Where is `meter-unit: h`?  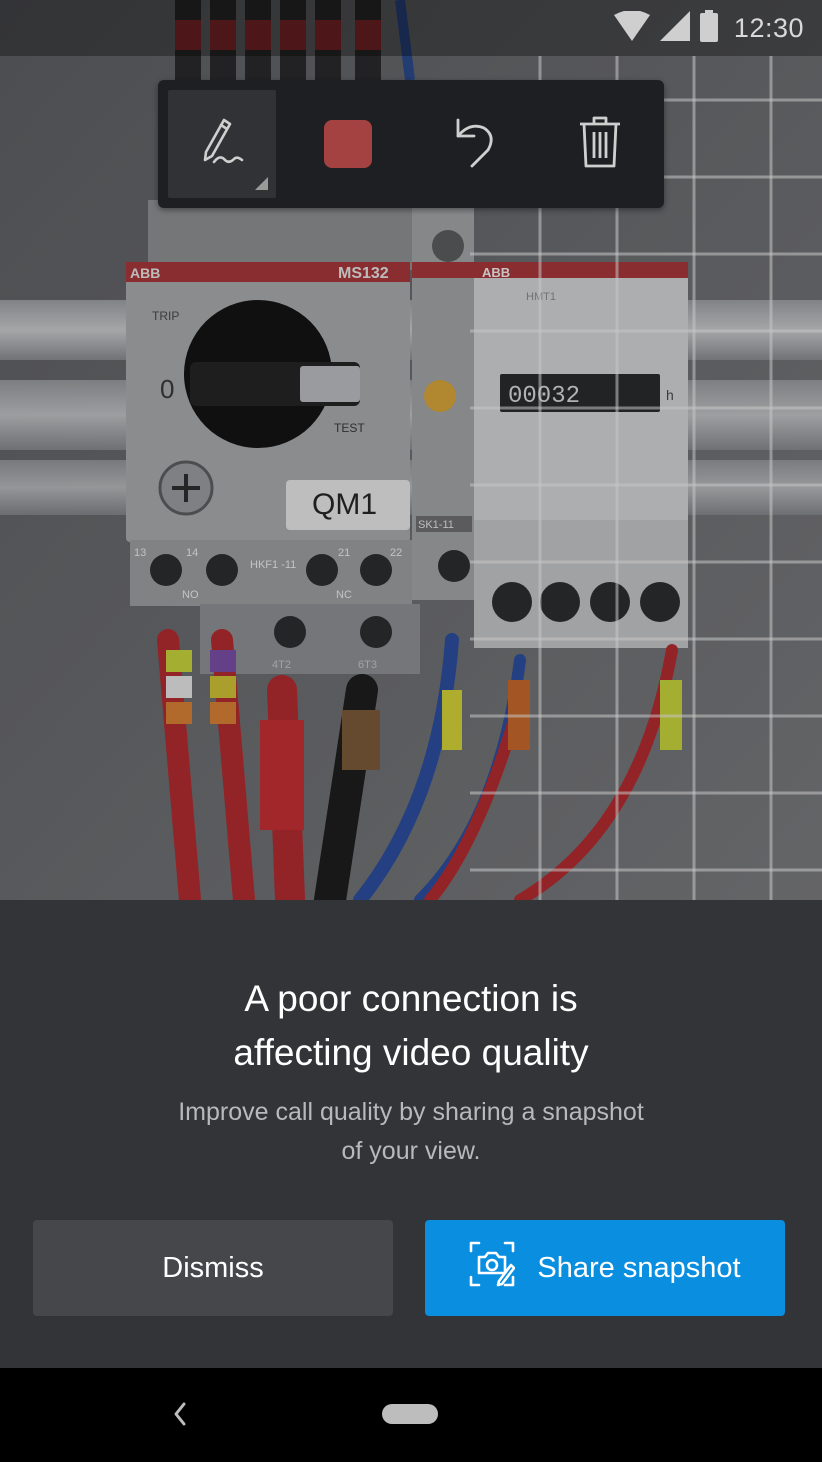
meter-unit: h is located at coordinates (670, 395).